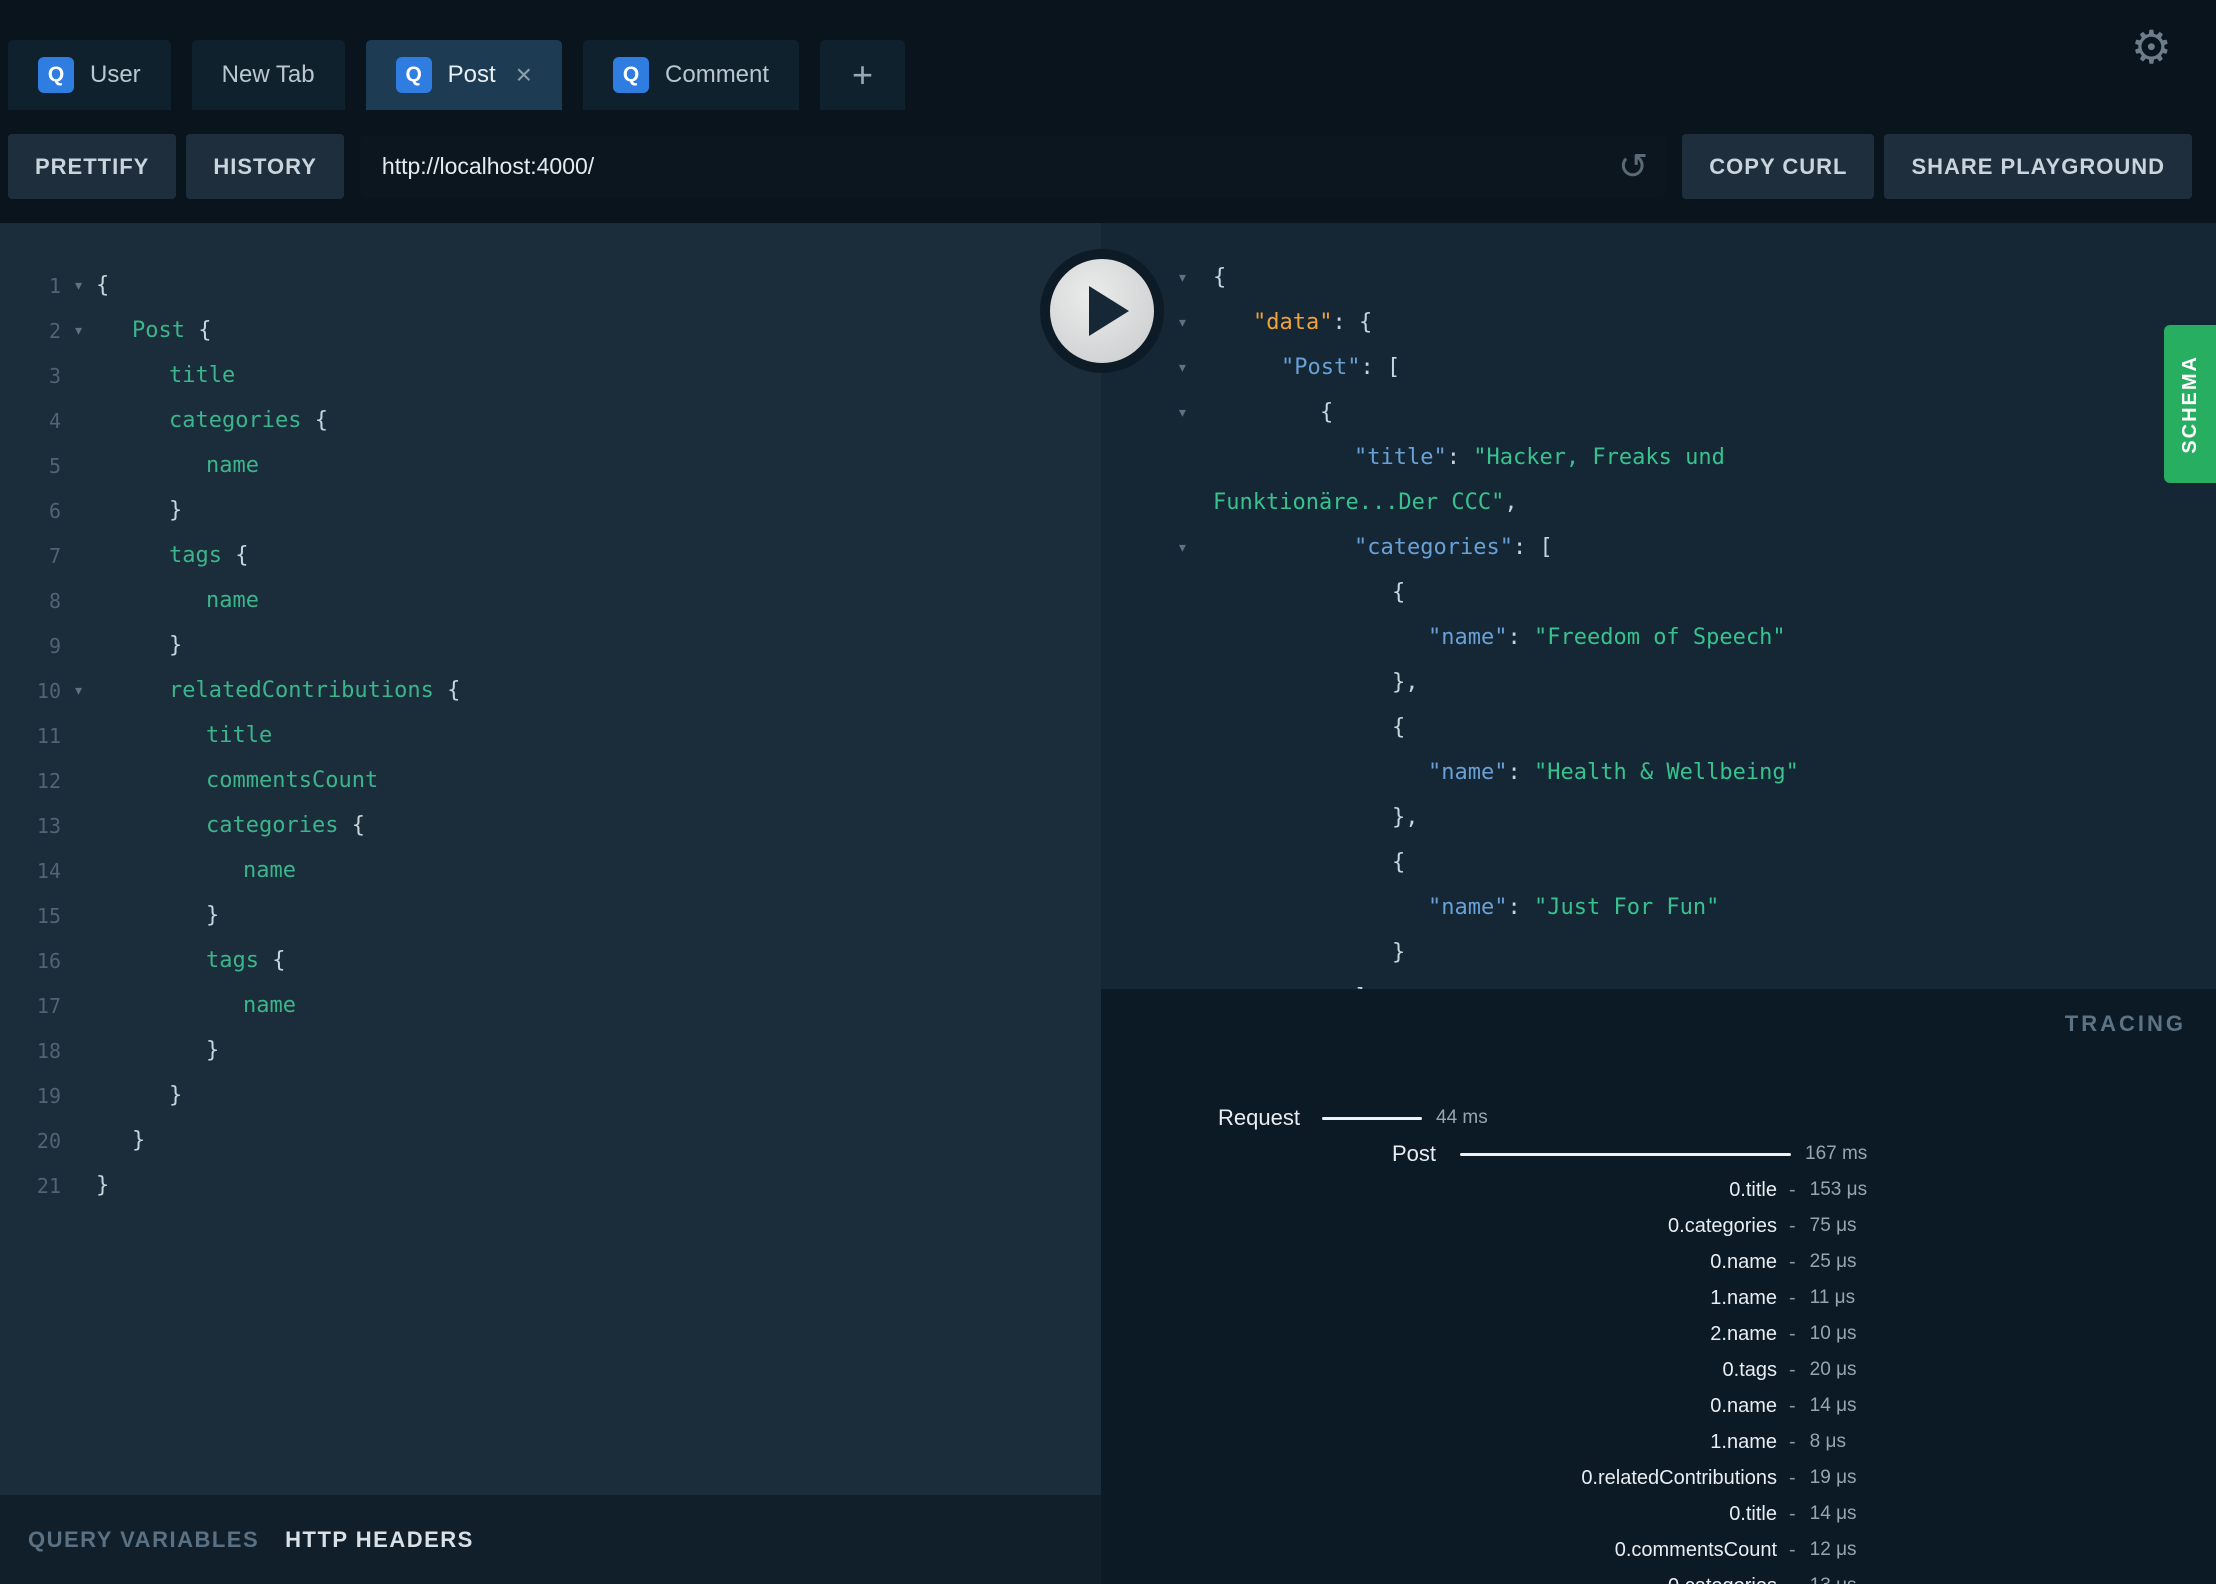 The height and width of the screenshot is (1584, 2216). I want to click on tab-post: Q Post ×, so click(464, 75).